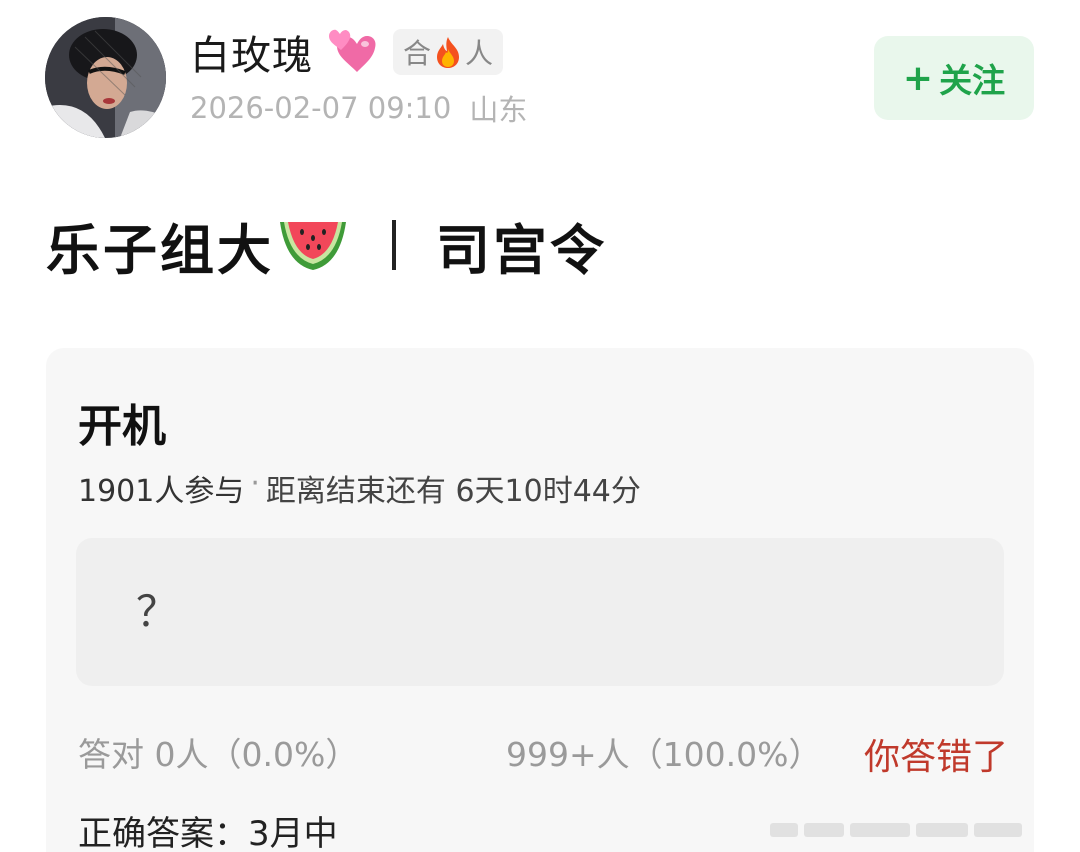  Describe the element at coordinates (479, 53) in the screenshot. I see `badge-right-text: 人` at that location.